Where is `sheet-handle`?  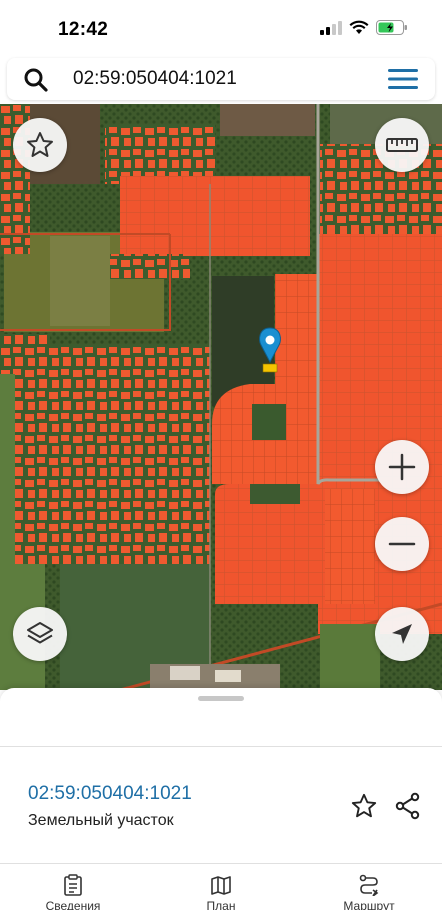
sheet-handle is located at coordinates (221, 698).